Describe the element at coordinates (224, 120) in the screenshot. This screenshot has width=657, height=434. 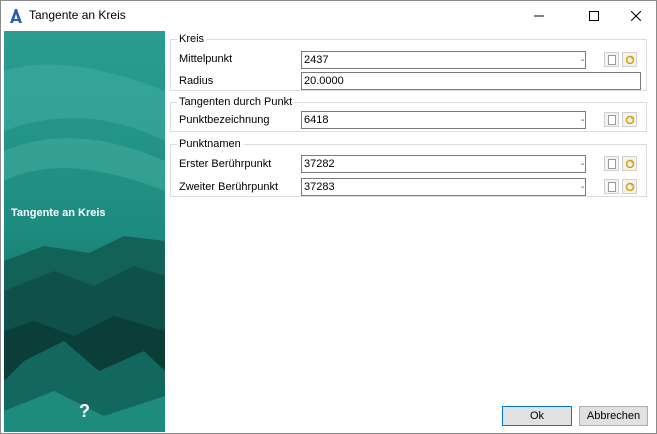
I see `punktbezeichnung-label: Punktbezeichnung` at that location.